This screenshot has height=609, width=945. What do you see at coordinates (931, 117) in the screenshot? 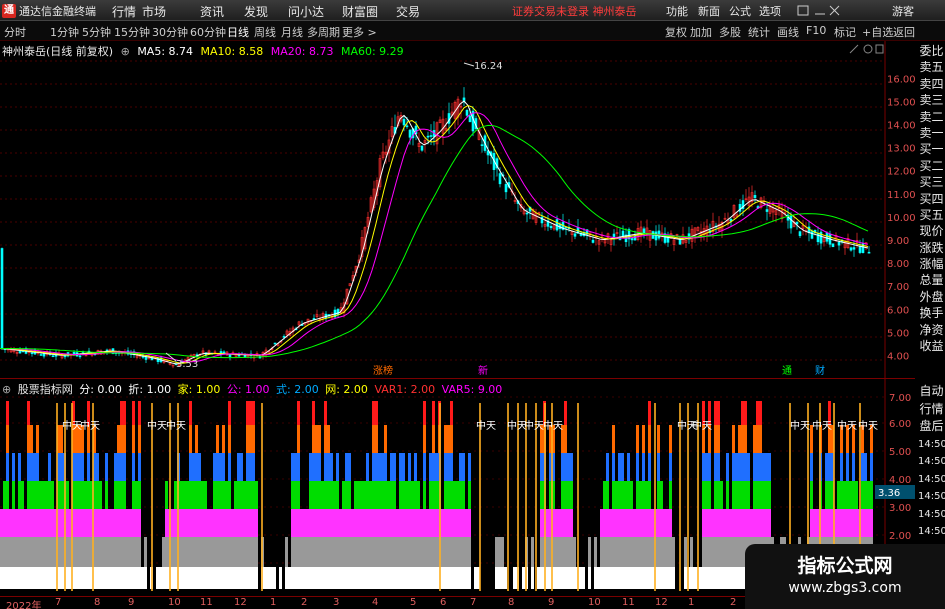
I see `sidebar-tab-4: 卖二` at bounding box center [931, 117].